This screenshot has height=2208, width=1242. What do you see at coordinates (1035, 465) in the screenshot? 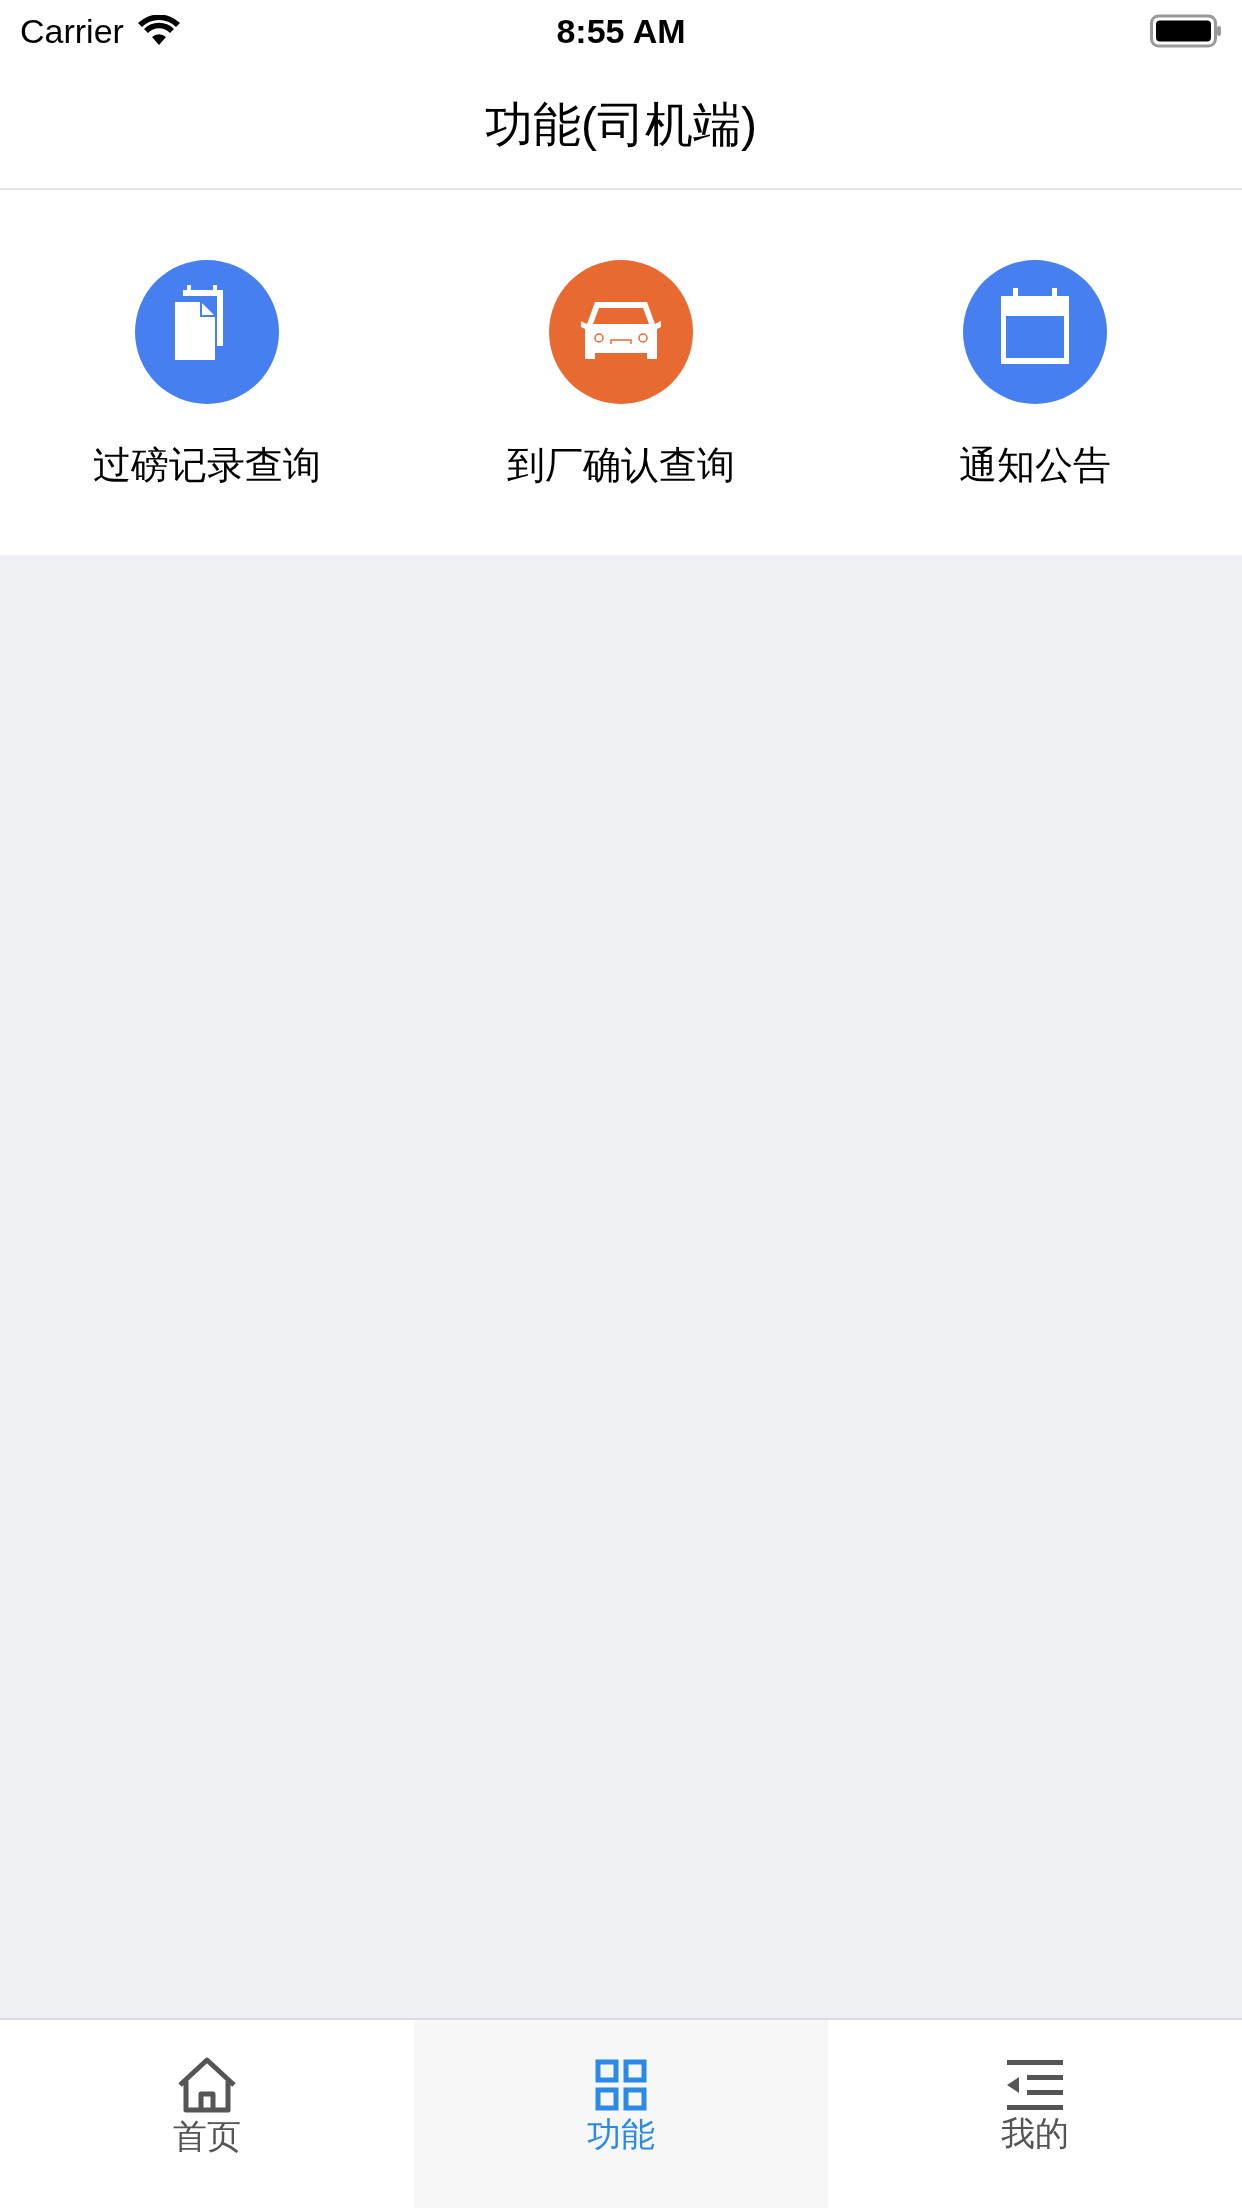
I see `function-label: 通知公告` at bounding box center [1035, 465].